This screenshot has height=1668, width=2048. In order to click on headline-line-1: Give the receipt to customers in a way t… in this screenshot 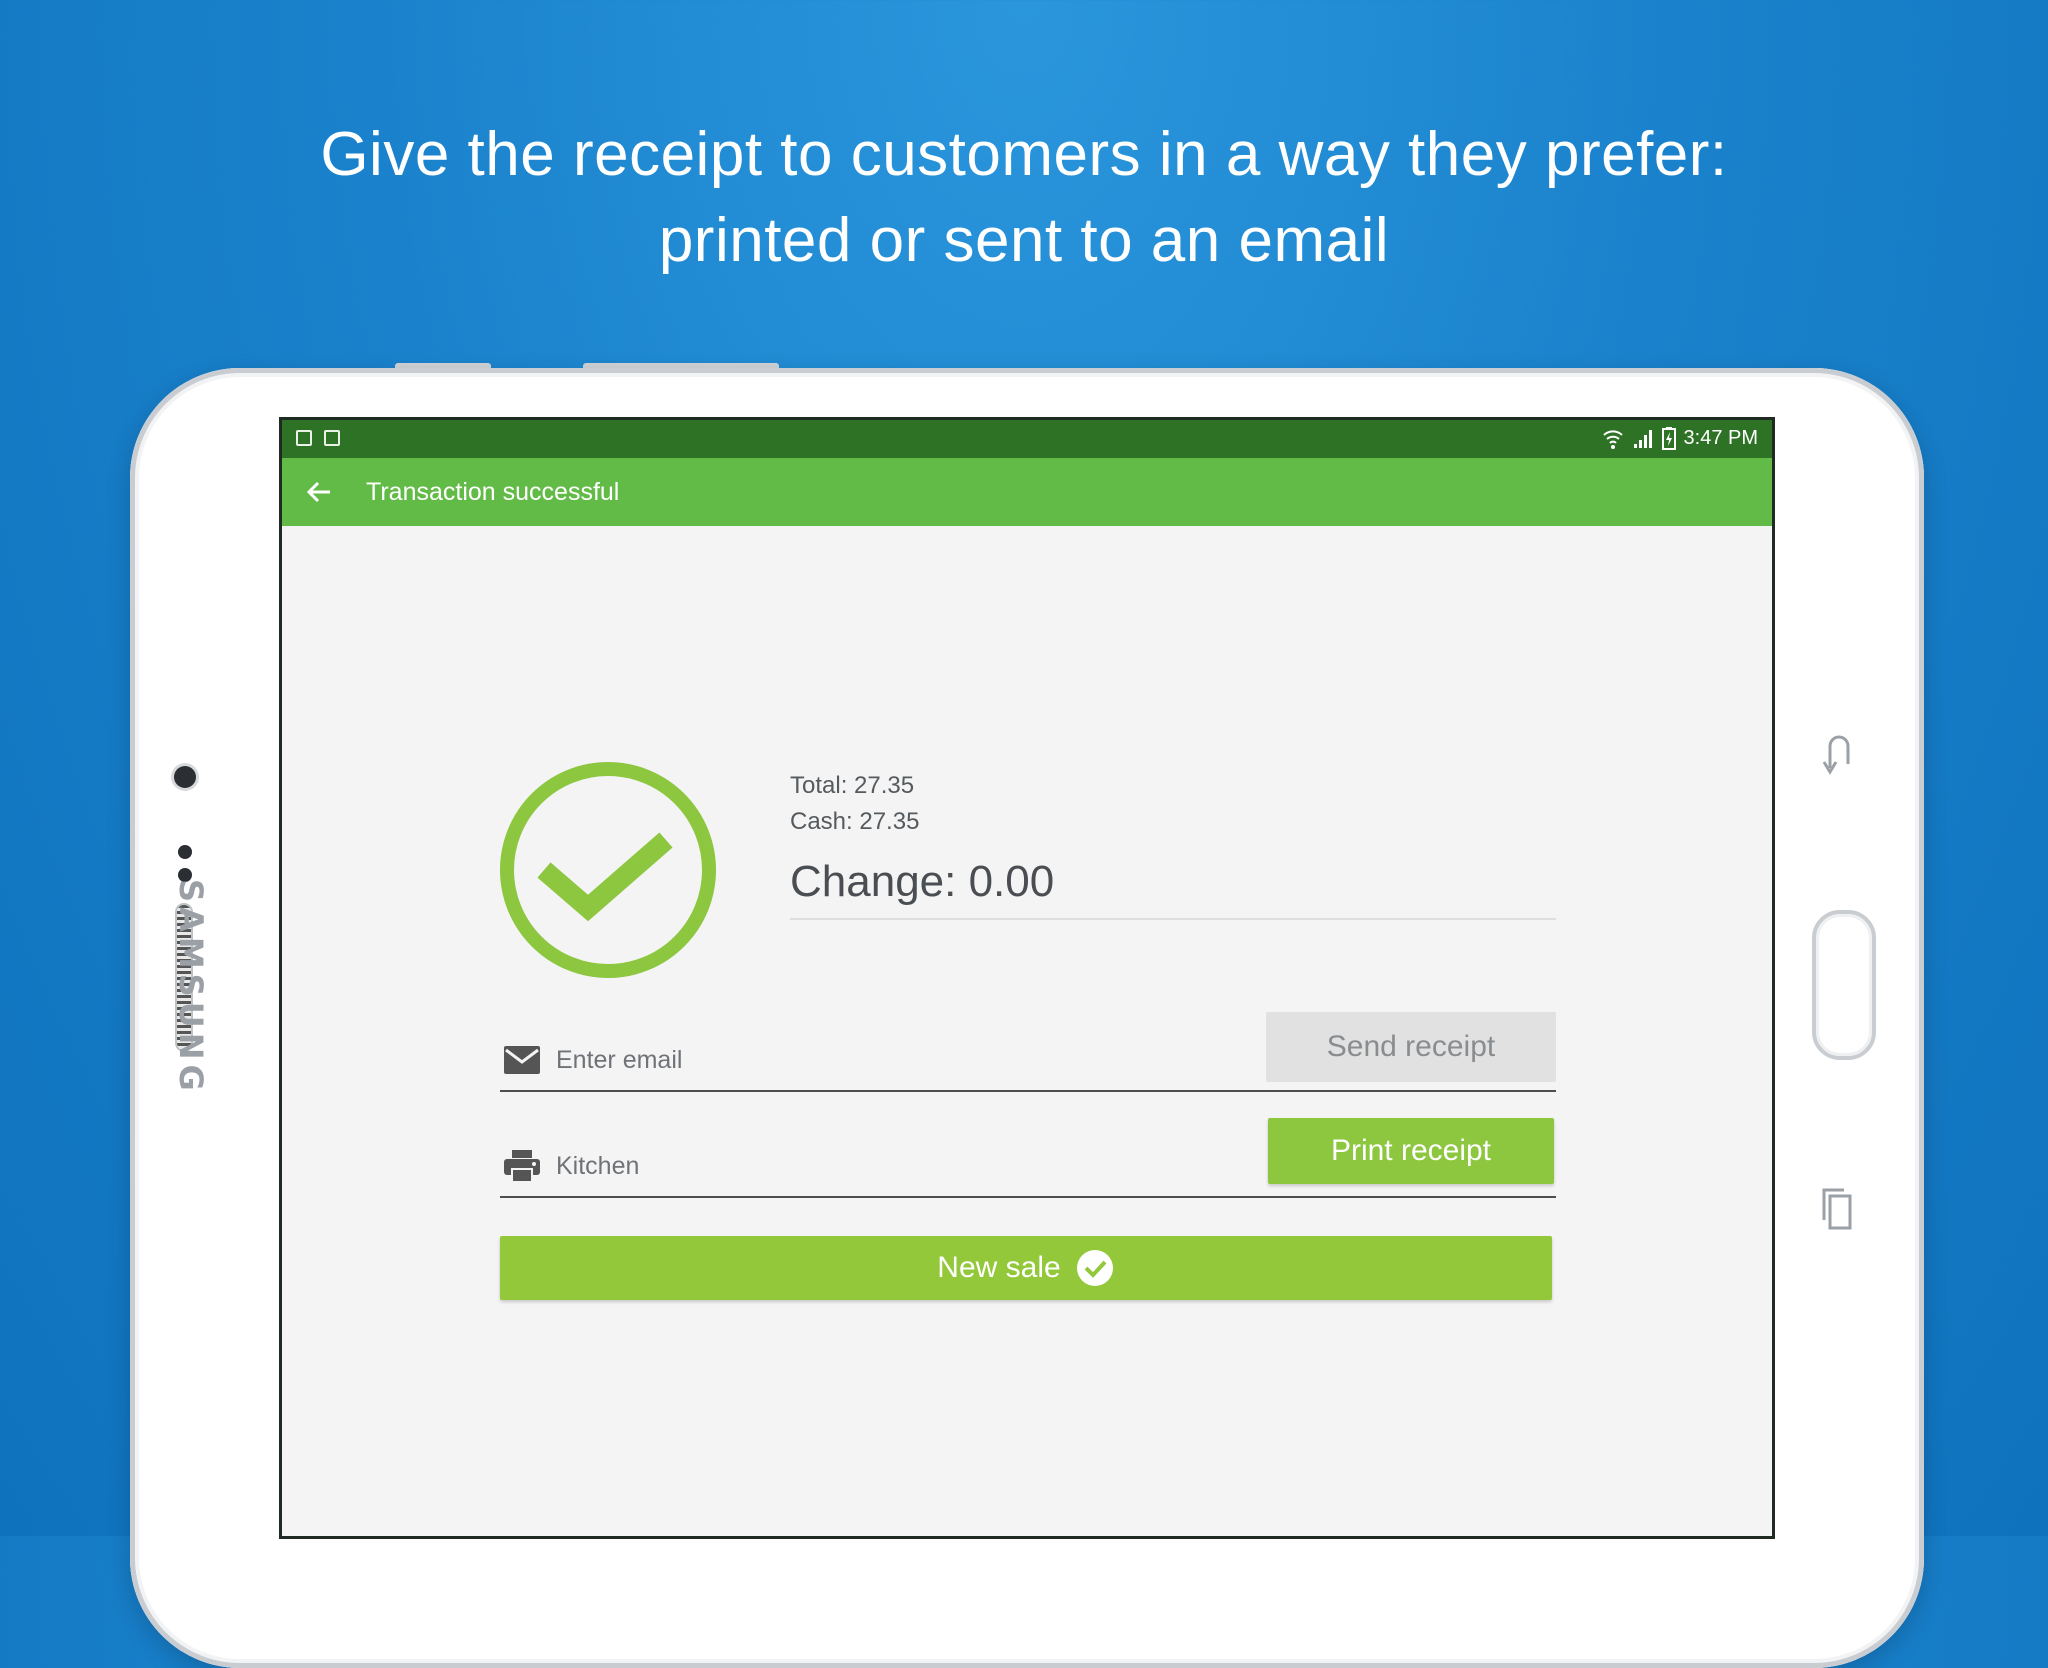, I will do `click(1024, 154)`.